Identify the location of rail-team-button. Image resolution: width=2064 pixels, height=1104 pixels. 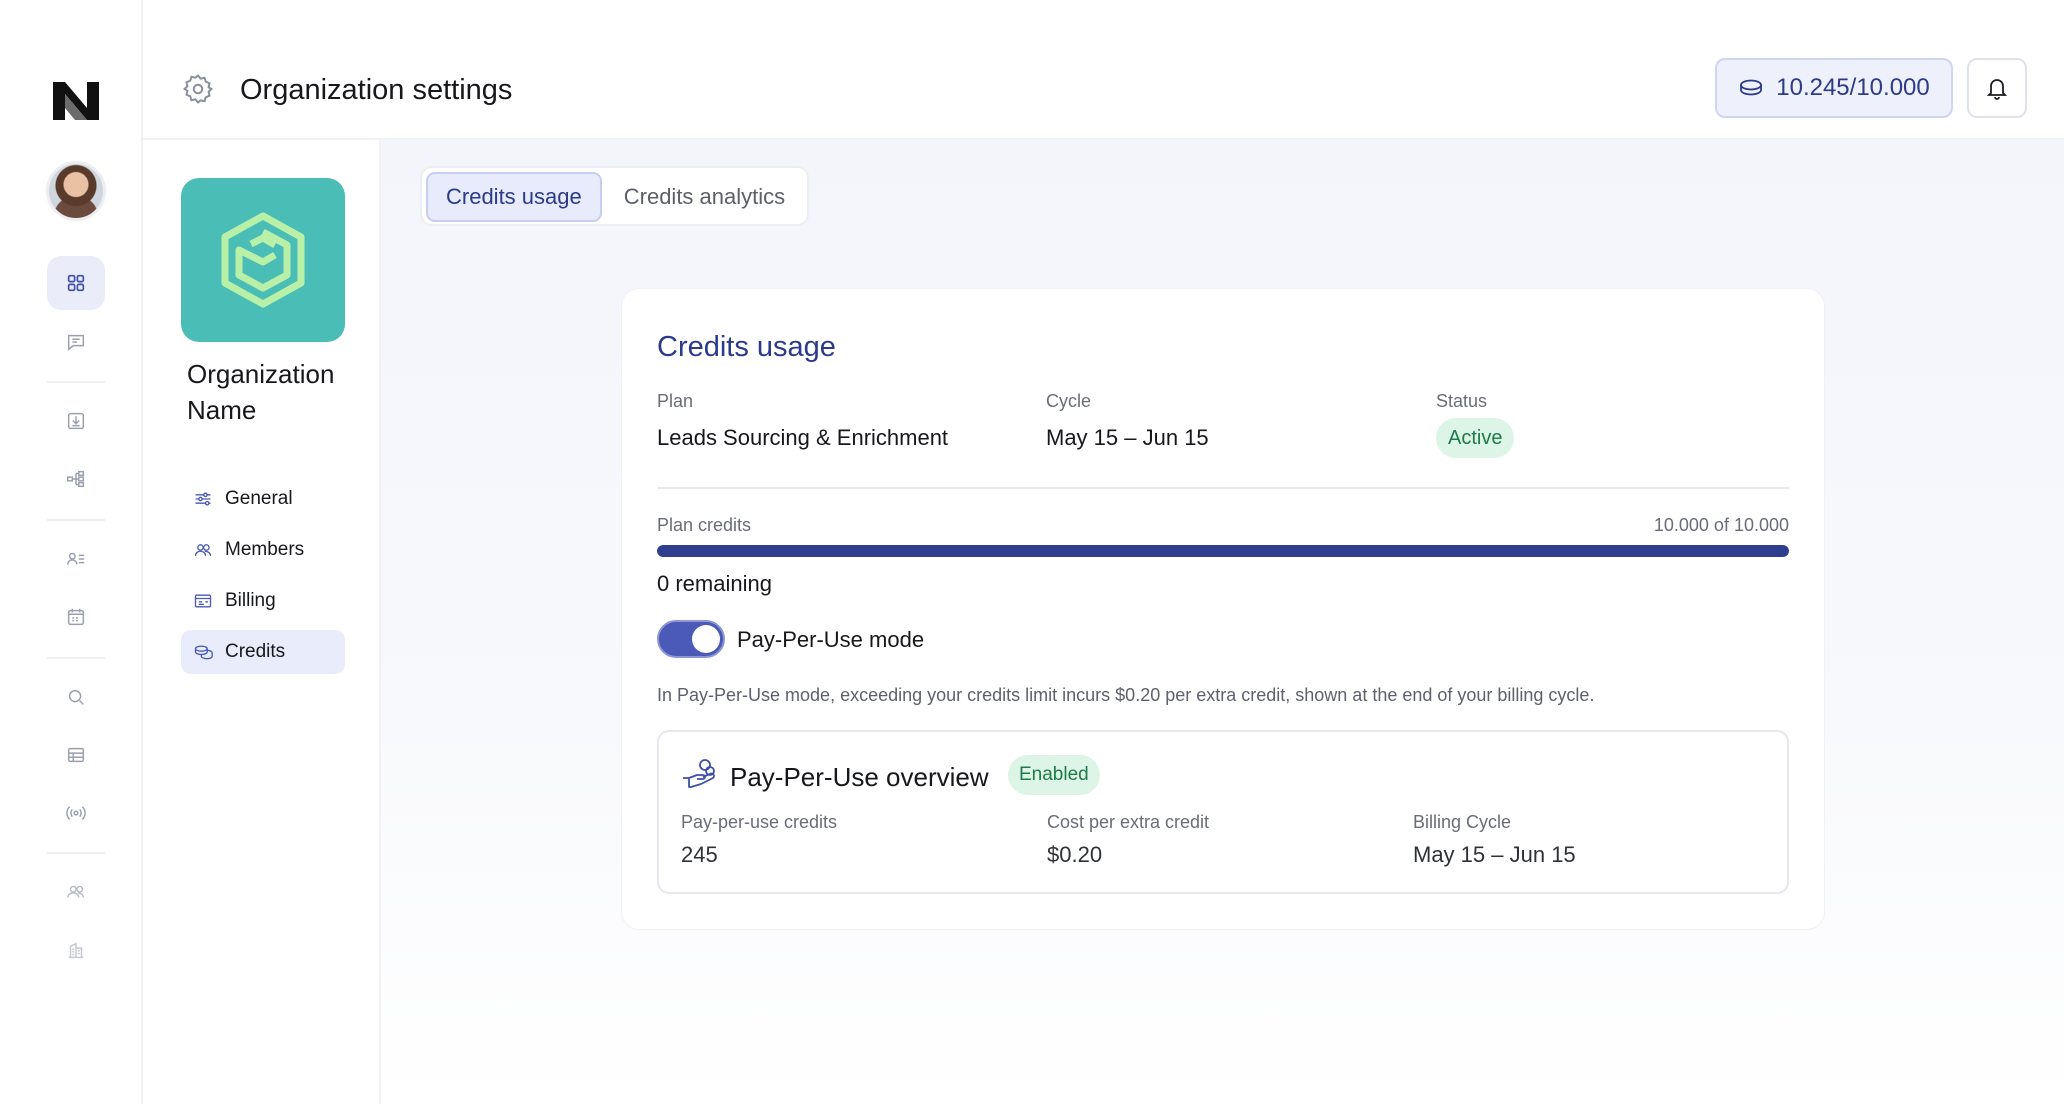
(76, 892).